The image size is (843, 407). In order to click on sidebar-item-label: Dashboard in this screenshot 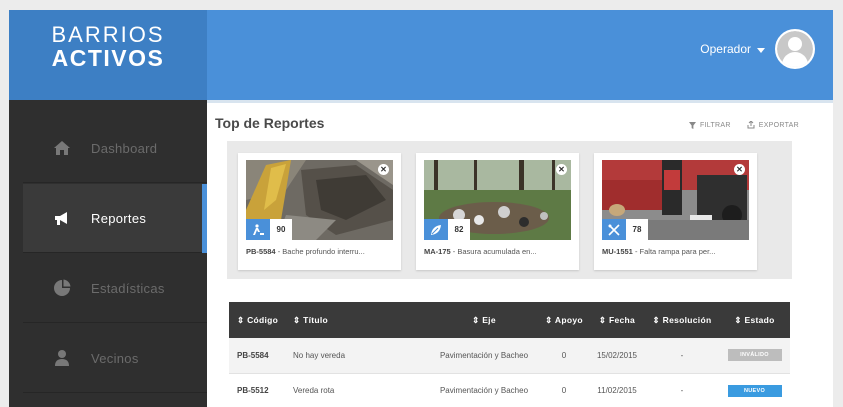, I will do `click(124, 148)`.